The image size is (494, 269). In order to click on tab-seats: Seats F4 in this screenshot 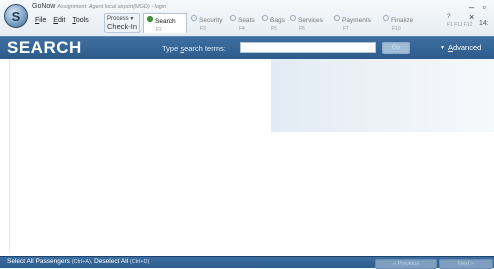, I will do `click(242, 23)`.